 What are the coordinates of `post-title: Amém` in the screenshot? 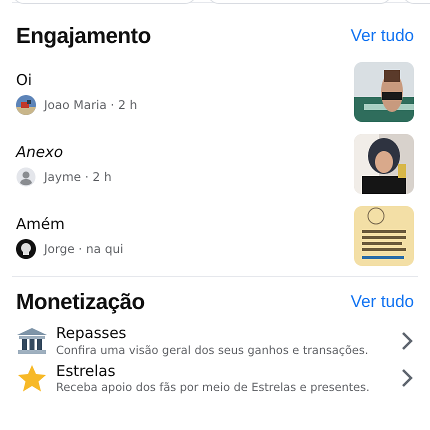 It's located at (70, 224).